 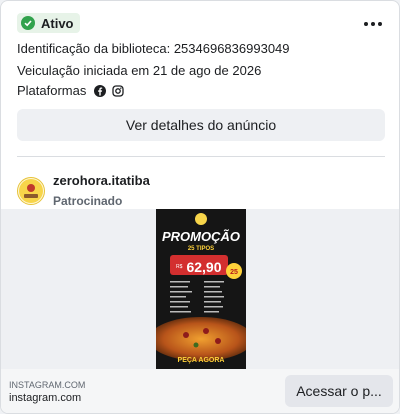 What do you see at coordinates (100, 90) in the screenshot?
I see `facebook-icon` at bounding box center [100, 90].